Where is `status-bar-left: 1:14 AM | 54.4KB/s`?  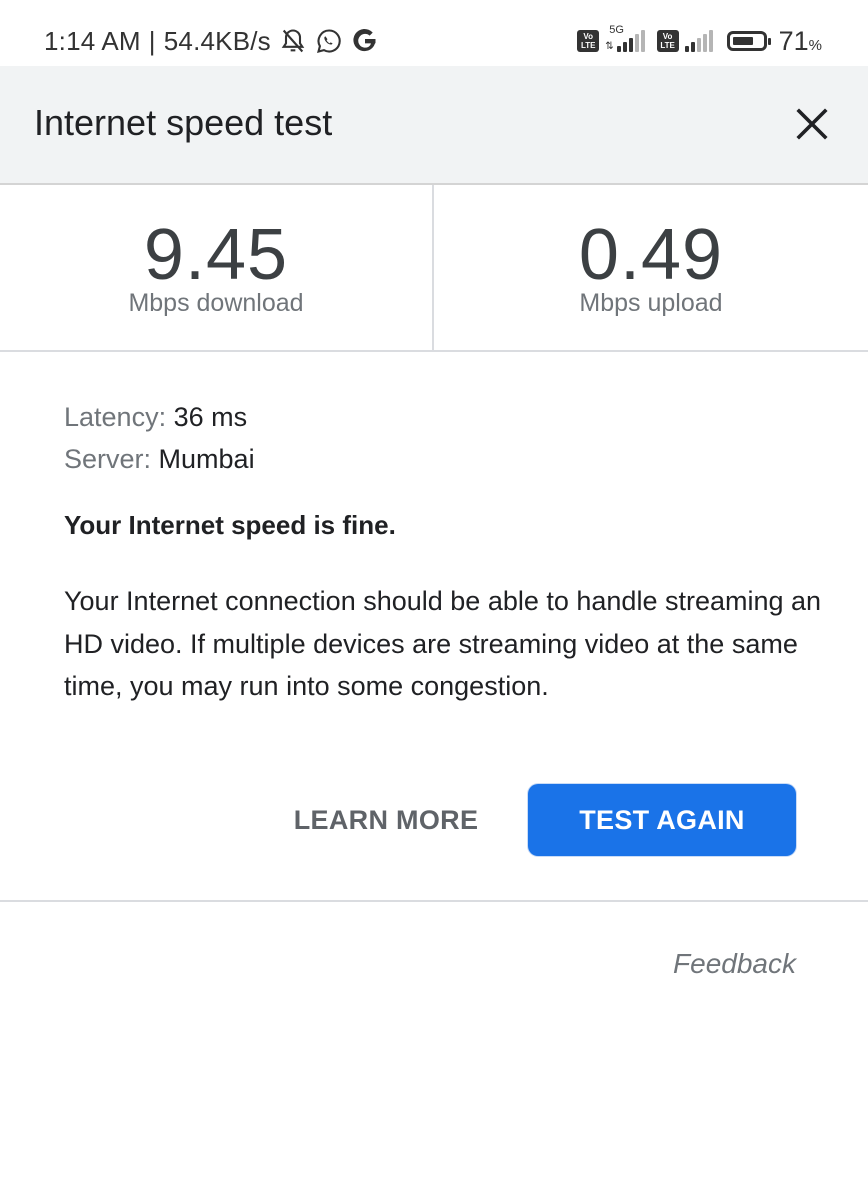
status-bar-left: 1:14 AM | 54.4KB/s is located at coordinates (211, 41).